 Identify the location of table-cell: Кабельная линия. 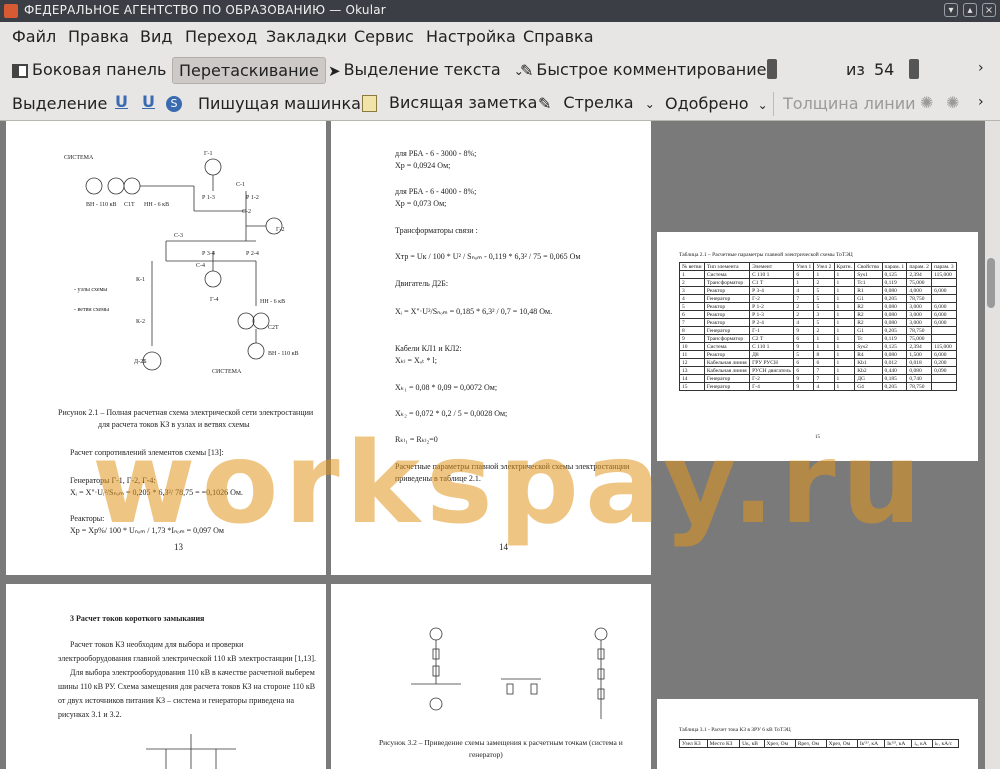
(727, 362).